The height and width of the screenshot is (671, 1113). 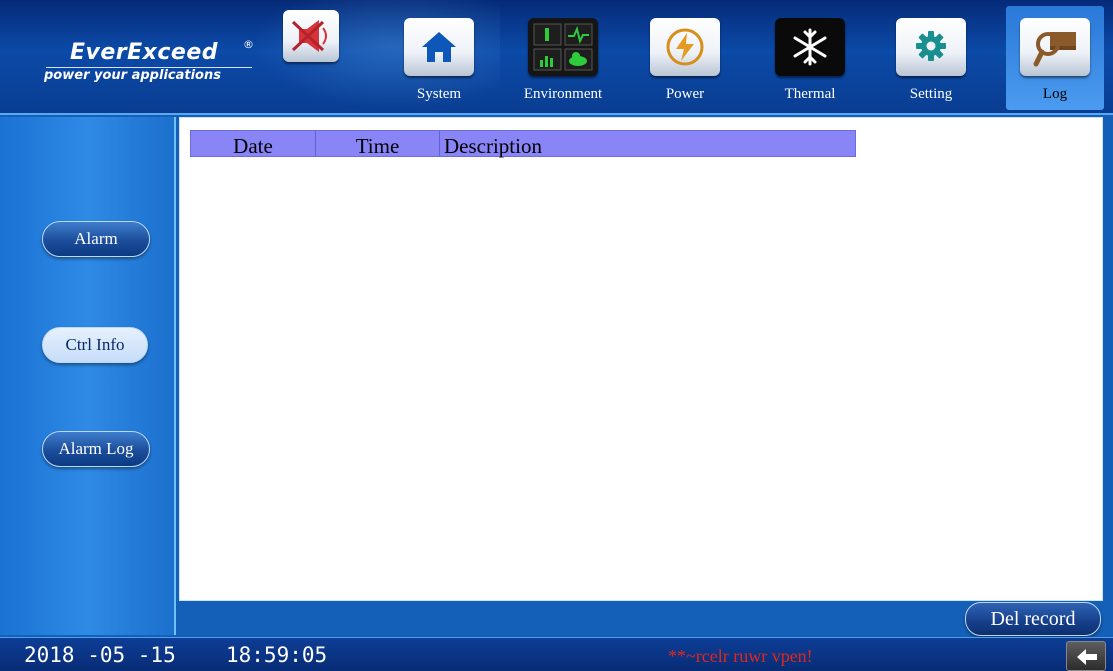 What do you see at coordinates (277, 655) in the screenshot?
I see `status-time: 18:59:05` at bounding box center [277, 655].